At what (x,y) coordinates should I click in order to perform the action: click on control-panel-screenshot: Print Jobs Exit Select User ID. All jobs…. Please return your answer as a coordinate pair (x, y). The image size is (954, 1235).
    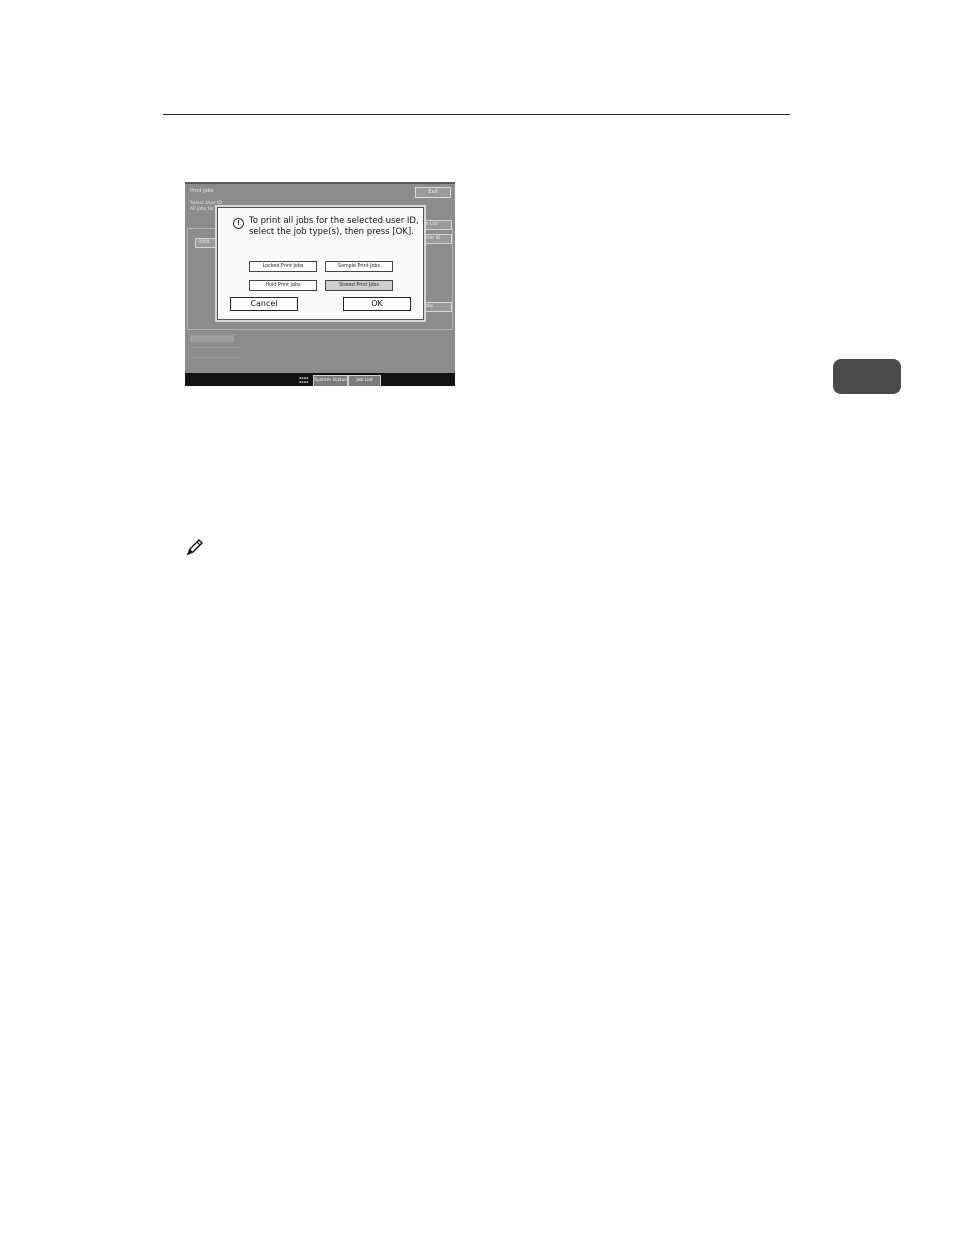
    Looking at the image, I should click on (320, 284).